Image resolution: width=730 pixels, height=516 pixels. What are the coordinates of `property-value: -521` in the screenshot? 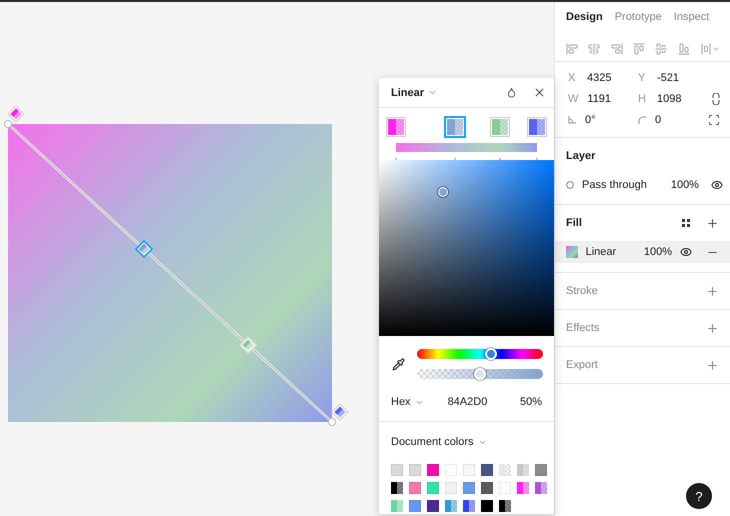 It's located at (668, 78).